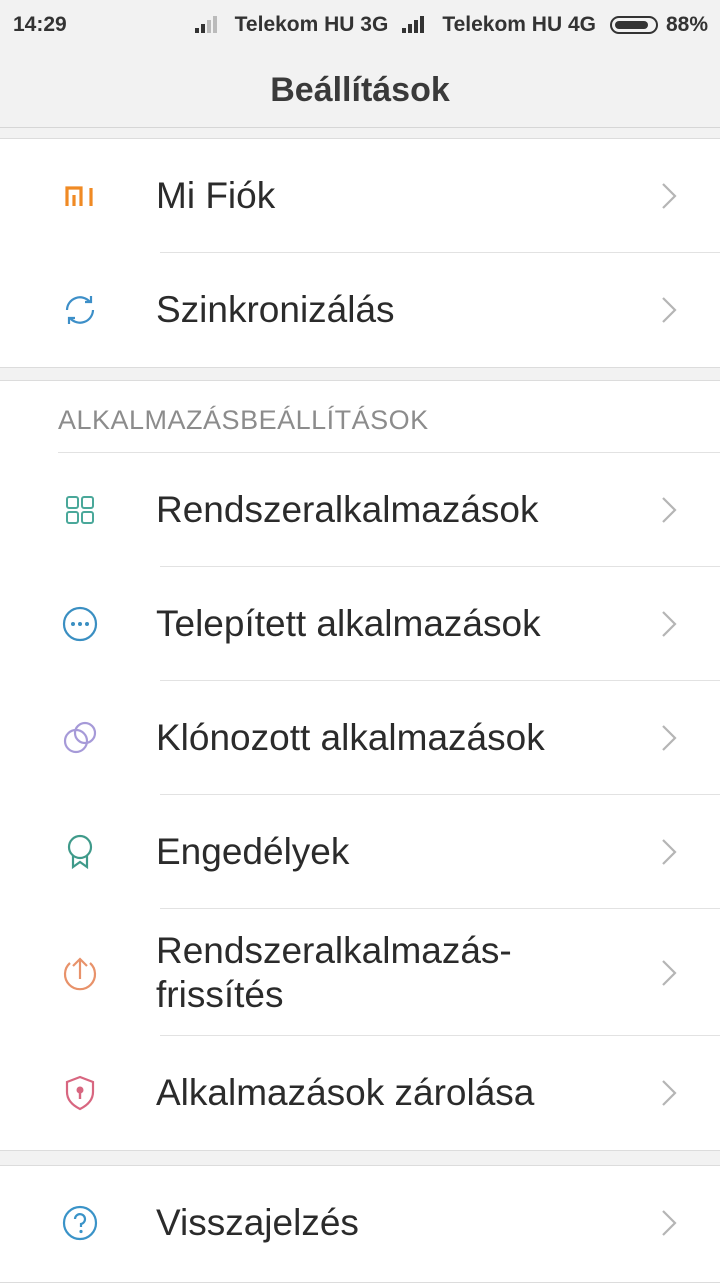 Image resolution: width=720 pixels, height=1283 pixels. Describe the element at coordinates (80, 852) in the screenshot. I see `badge-ribbon-icon` at that location.